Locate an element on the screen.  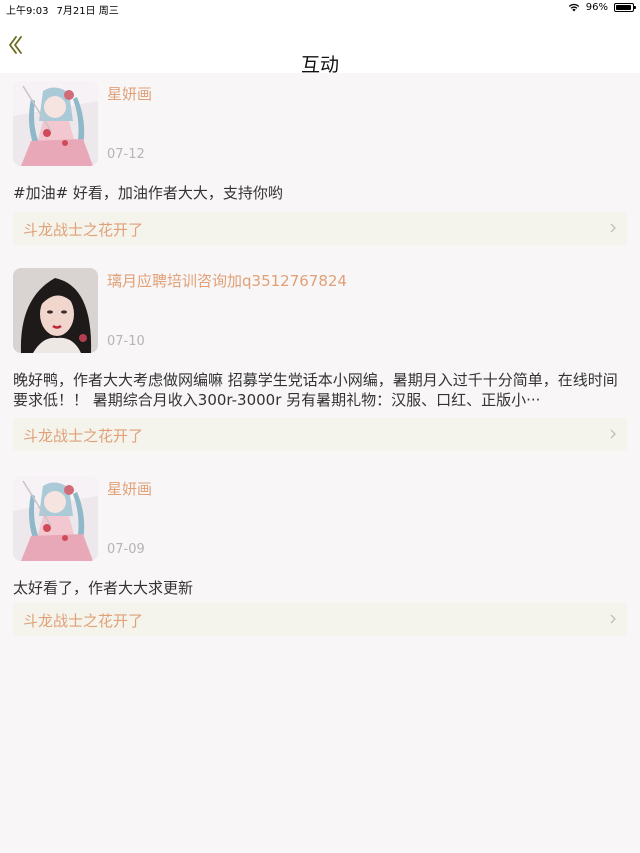
battery-fill is located at coordinates (623, 7).